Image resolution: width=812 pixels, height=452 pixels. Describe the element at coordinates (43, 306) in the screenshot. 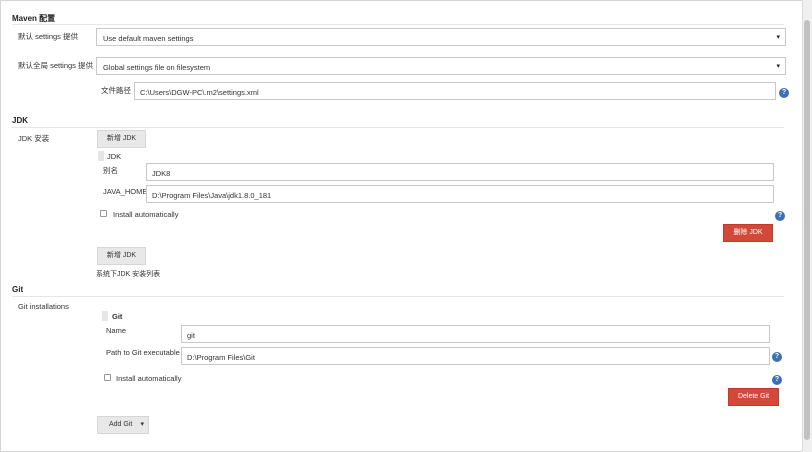

I see `git-installations-label: Git installations` at that location.